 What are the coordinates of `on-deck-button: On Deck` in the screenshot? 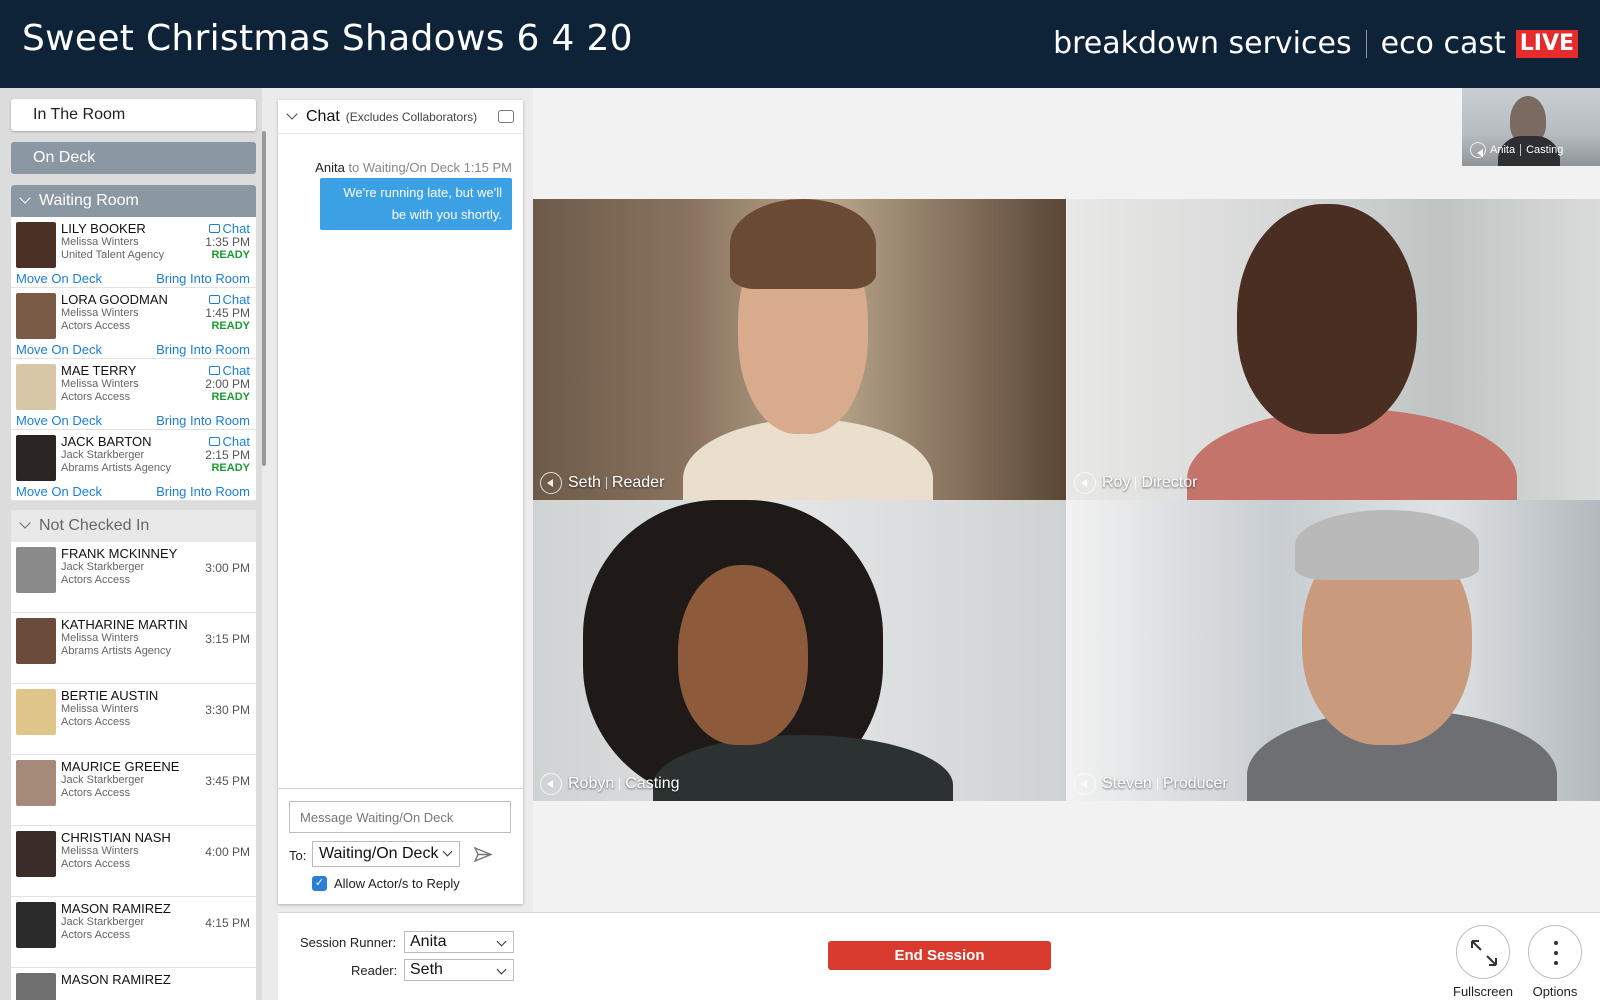 It's located at (133, 158).